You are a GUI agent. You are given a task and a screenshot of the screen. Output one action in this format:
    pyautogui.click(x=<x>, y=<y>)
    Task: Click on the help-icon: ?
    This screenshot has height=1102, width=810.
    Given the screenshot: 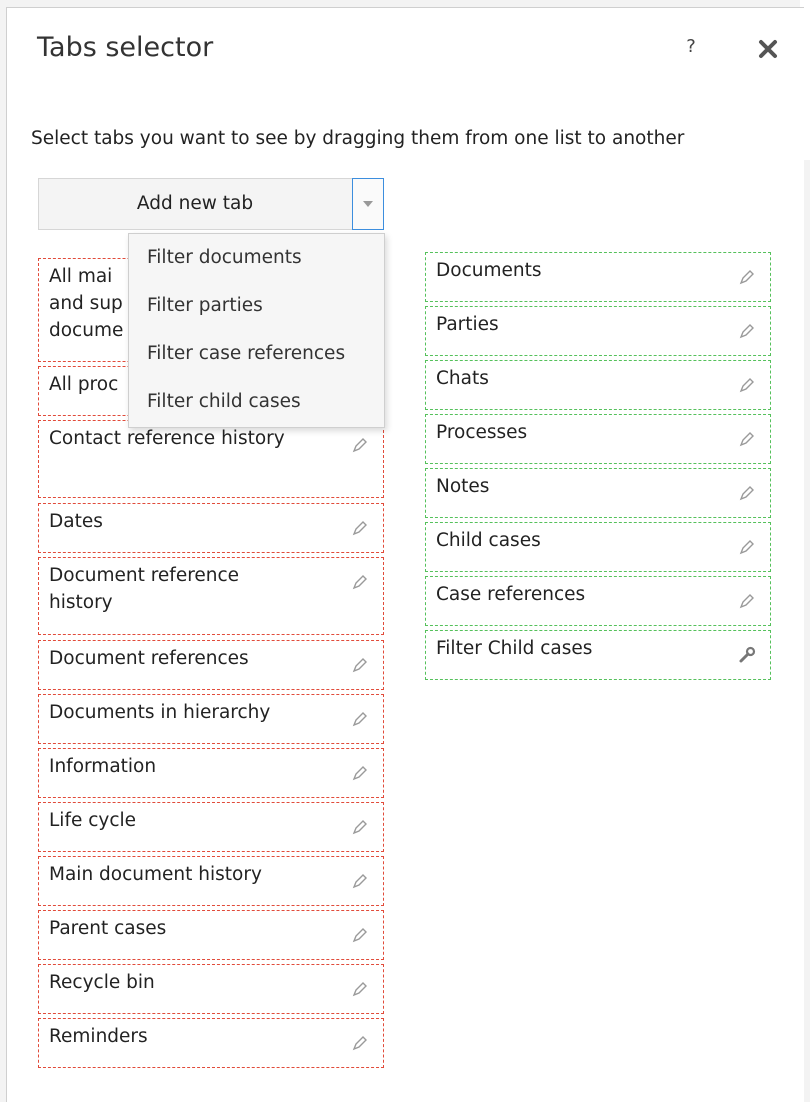 What is the action you would take?
    pyautogui.click(x=691, y=48)
    